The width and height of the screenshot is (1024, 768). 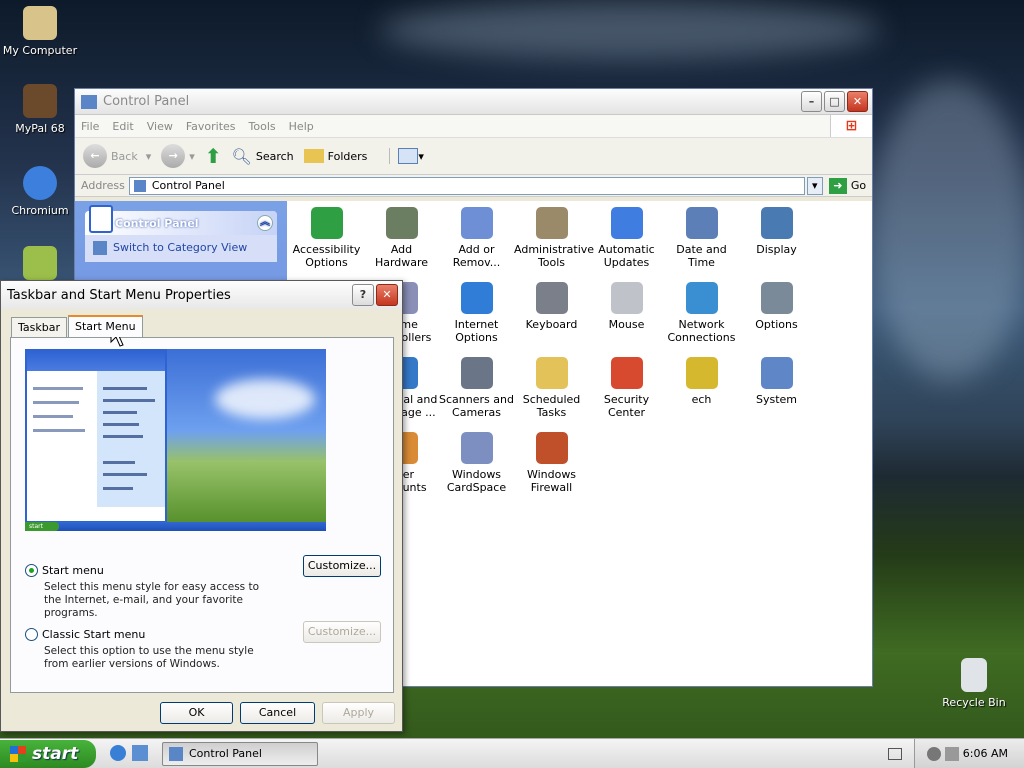 I want to click on folders-icon, so click(x=313, y=156).